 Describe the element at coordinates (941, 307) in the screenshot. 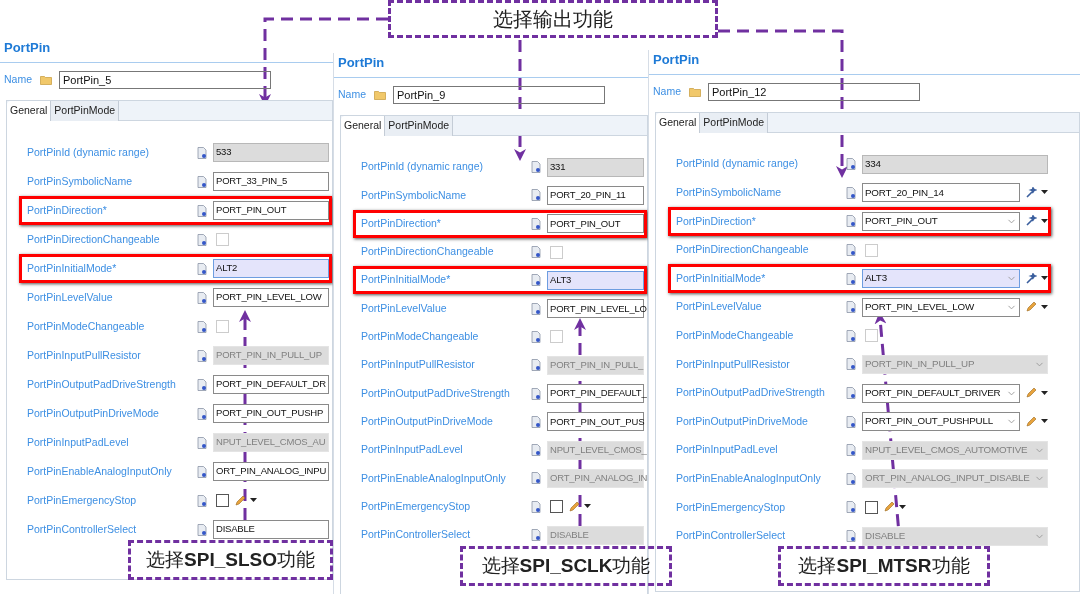

I see `dropdown-field: PORT_PIN_LEVEL_LOW` at that location.